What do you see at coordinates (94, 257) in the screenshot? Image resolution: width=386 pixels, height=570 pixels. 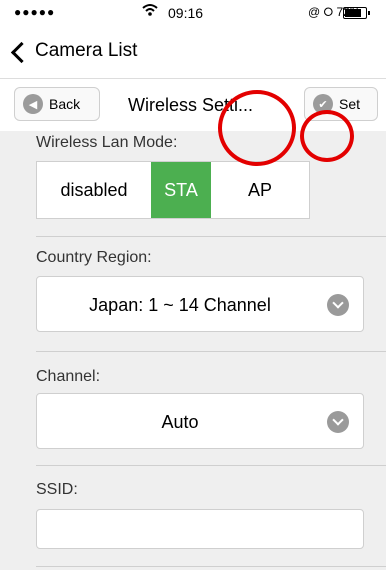 I see `country-region-label: Country Region:` at bounding box center [94, 257].